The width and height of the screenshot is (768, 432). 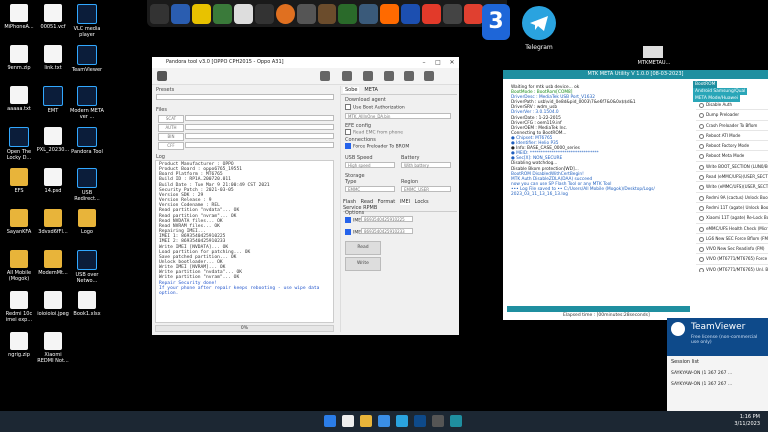 What do you see at coordinates (747, 421) in the screenshot?
I see `system-clock: 1:16 PM 3/11/2023` at bounding box center [747, 421].